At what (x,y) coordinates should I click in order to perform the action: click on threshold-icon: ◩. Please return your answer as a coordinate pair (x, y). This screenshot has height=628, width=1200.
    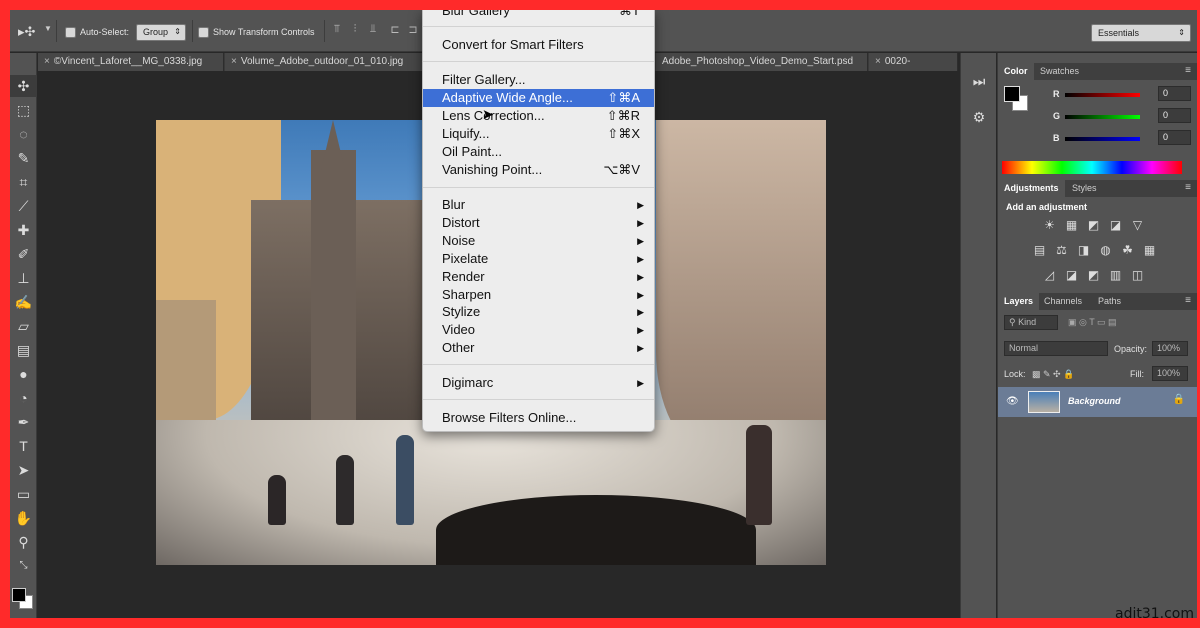
    Looking at the image, I should click on (1093, 275).